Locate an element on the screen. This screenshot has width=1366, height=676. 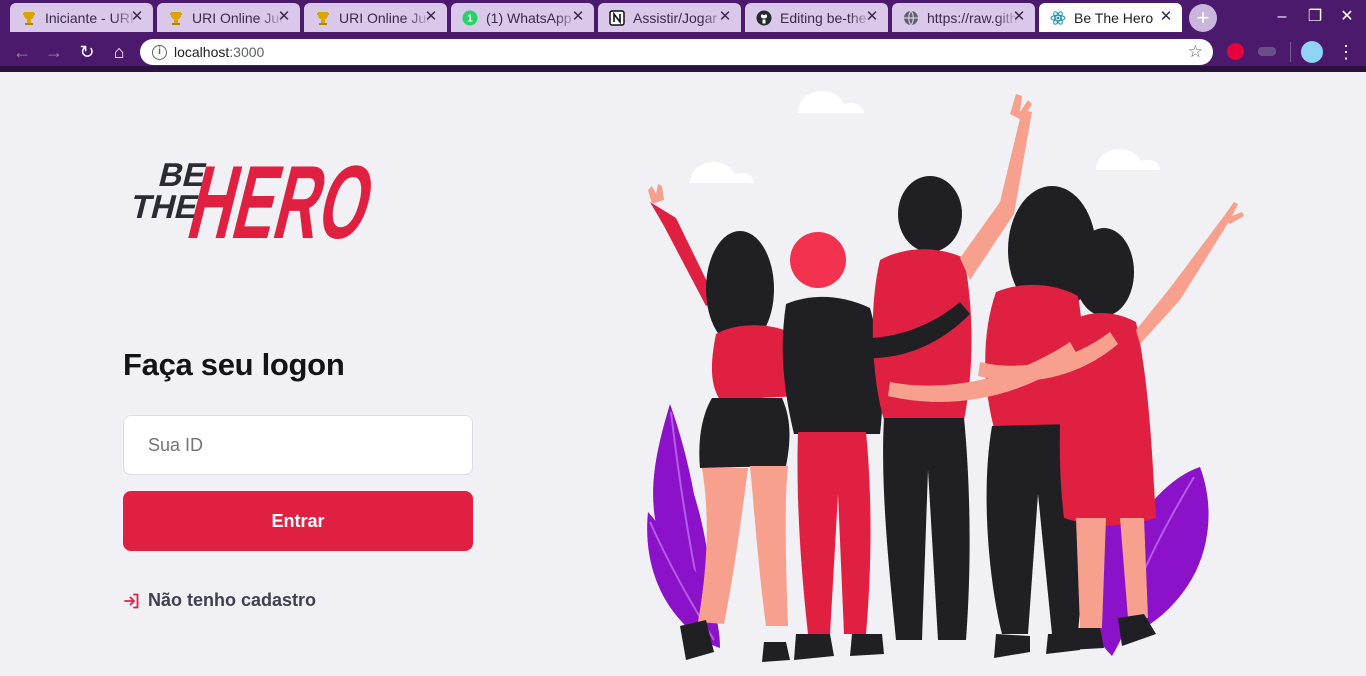
tab-title: Assistir/Jogar is located at coordinates (675, 17).